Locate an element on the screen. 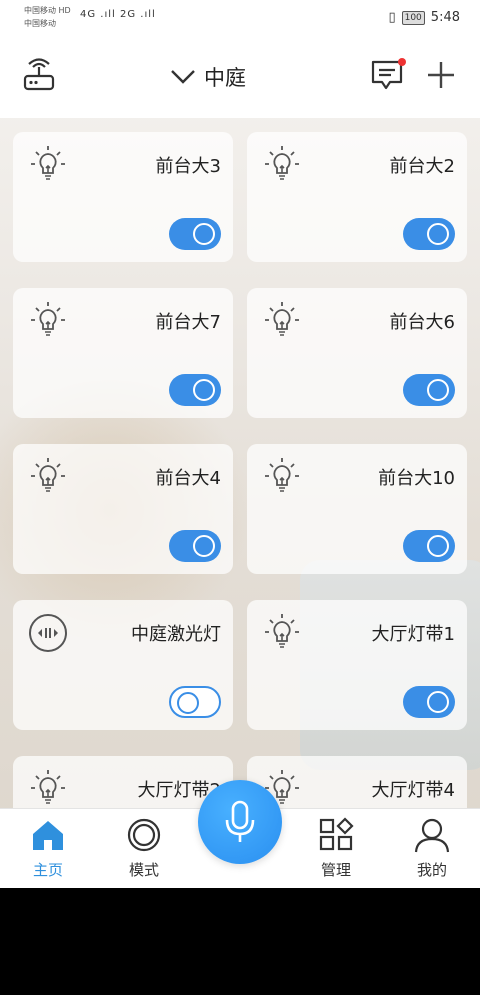 Image resolution: width=480 pixels, height=995 pixels. tab-mode: 模式 is located at coordinates (144, 852).